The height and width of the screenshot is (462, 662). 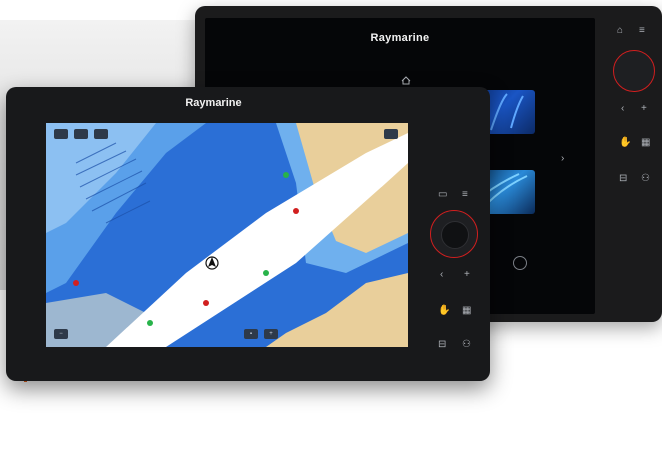 What do you see at coordinates (400, 63) in the screenshot?
I see `back-status-bar` at bounding box center [400, 63].